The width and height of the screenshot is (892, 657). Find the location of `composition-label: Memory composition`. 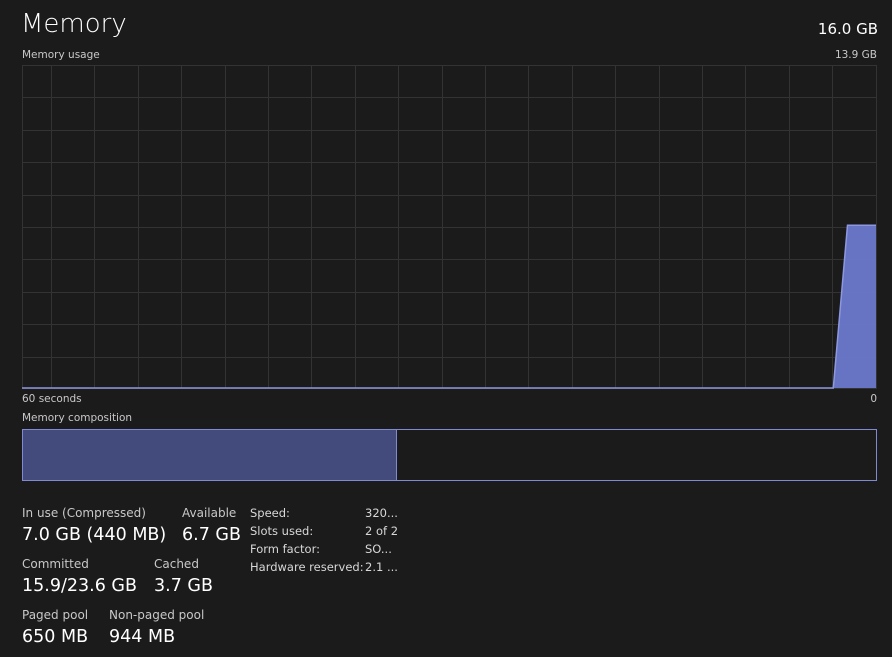

composition-label: Memory composition is located at coordinates (77, 418).